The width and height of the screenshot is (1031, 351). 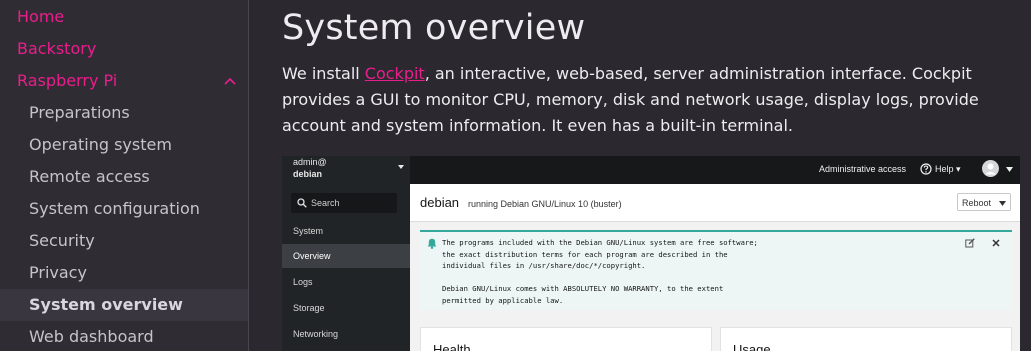 I want to click on reboot-label: Reboot, so click(x=977, y=203).